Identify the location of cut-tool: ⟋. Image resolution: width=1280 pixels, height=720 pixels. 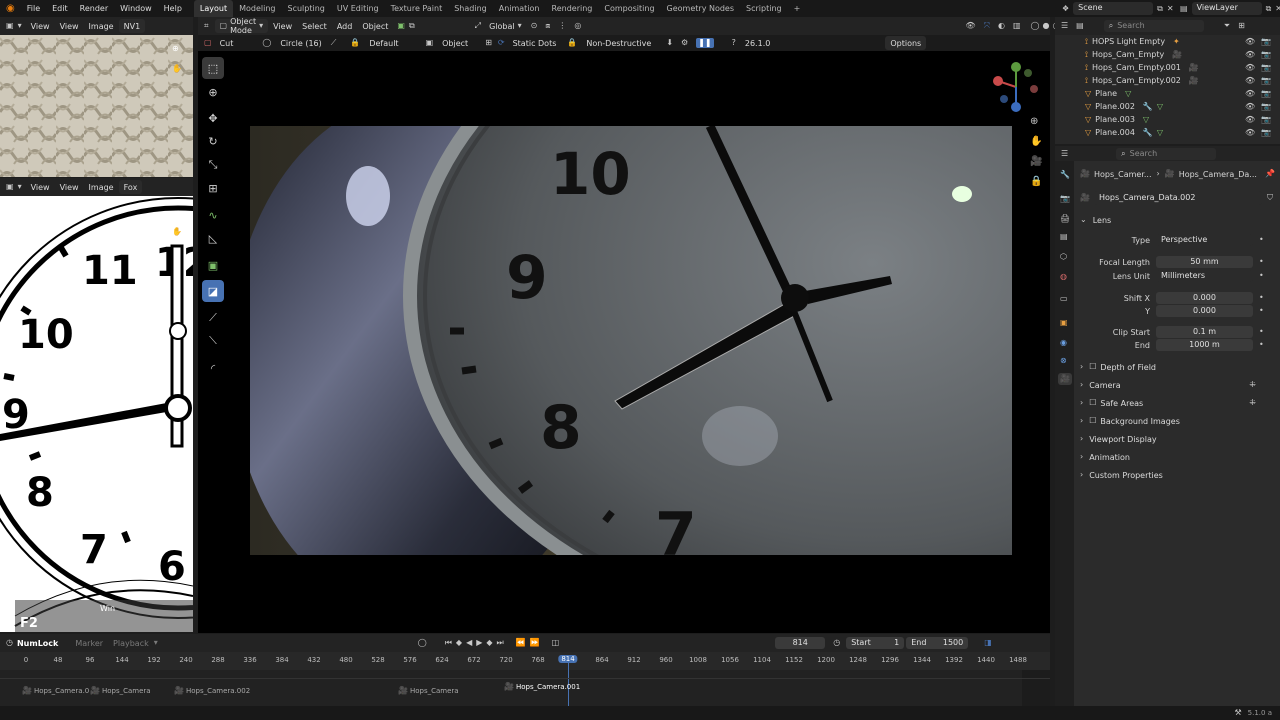
(213, 318).